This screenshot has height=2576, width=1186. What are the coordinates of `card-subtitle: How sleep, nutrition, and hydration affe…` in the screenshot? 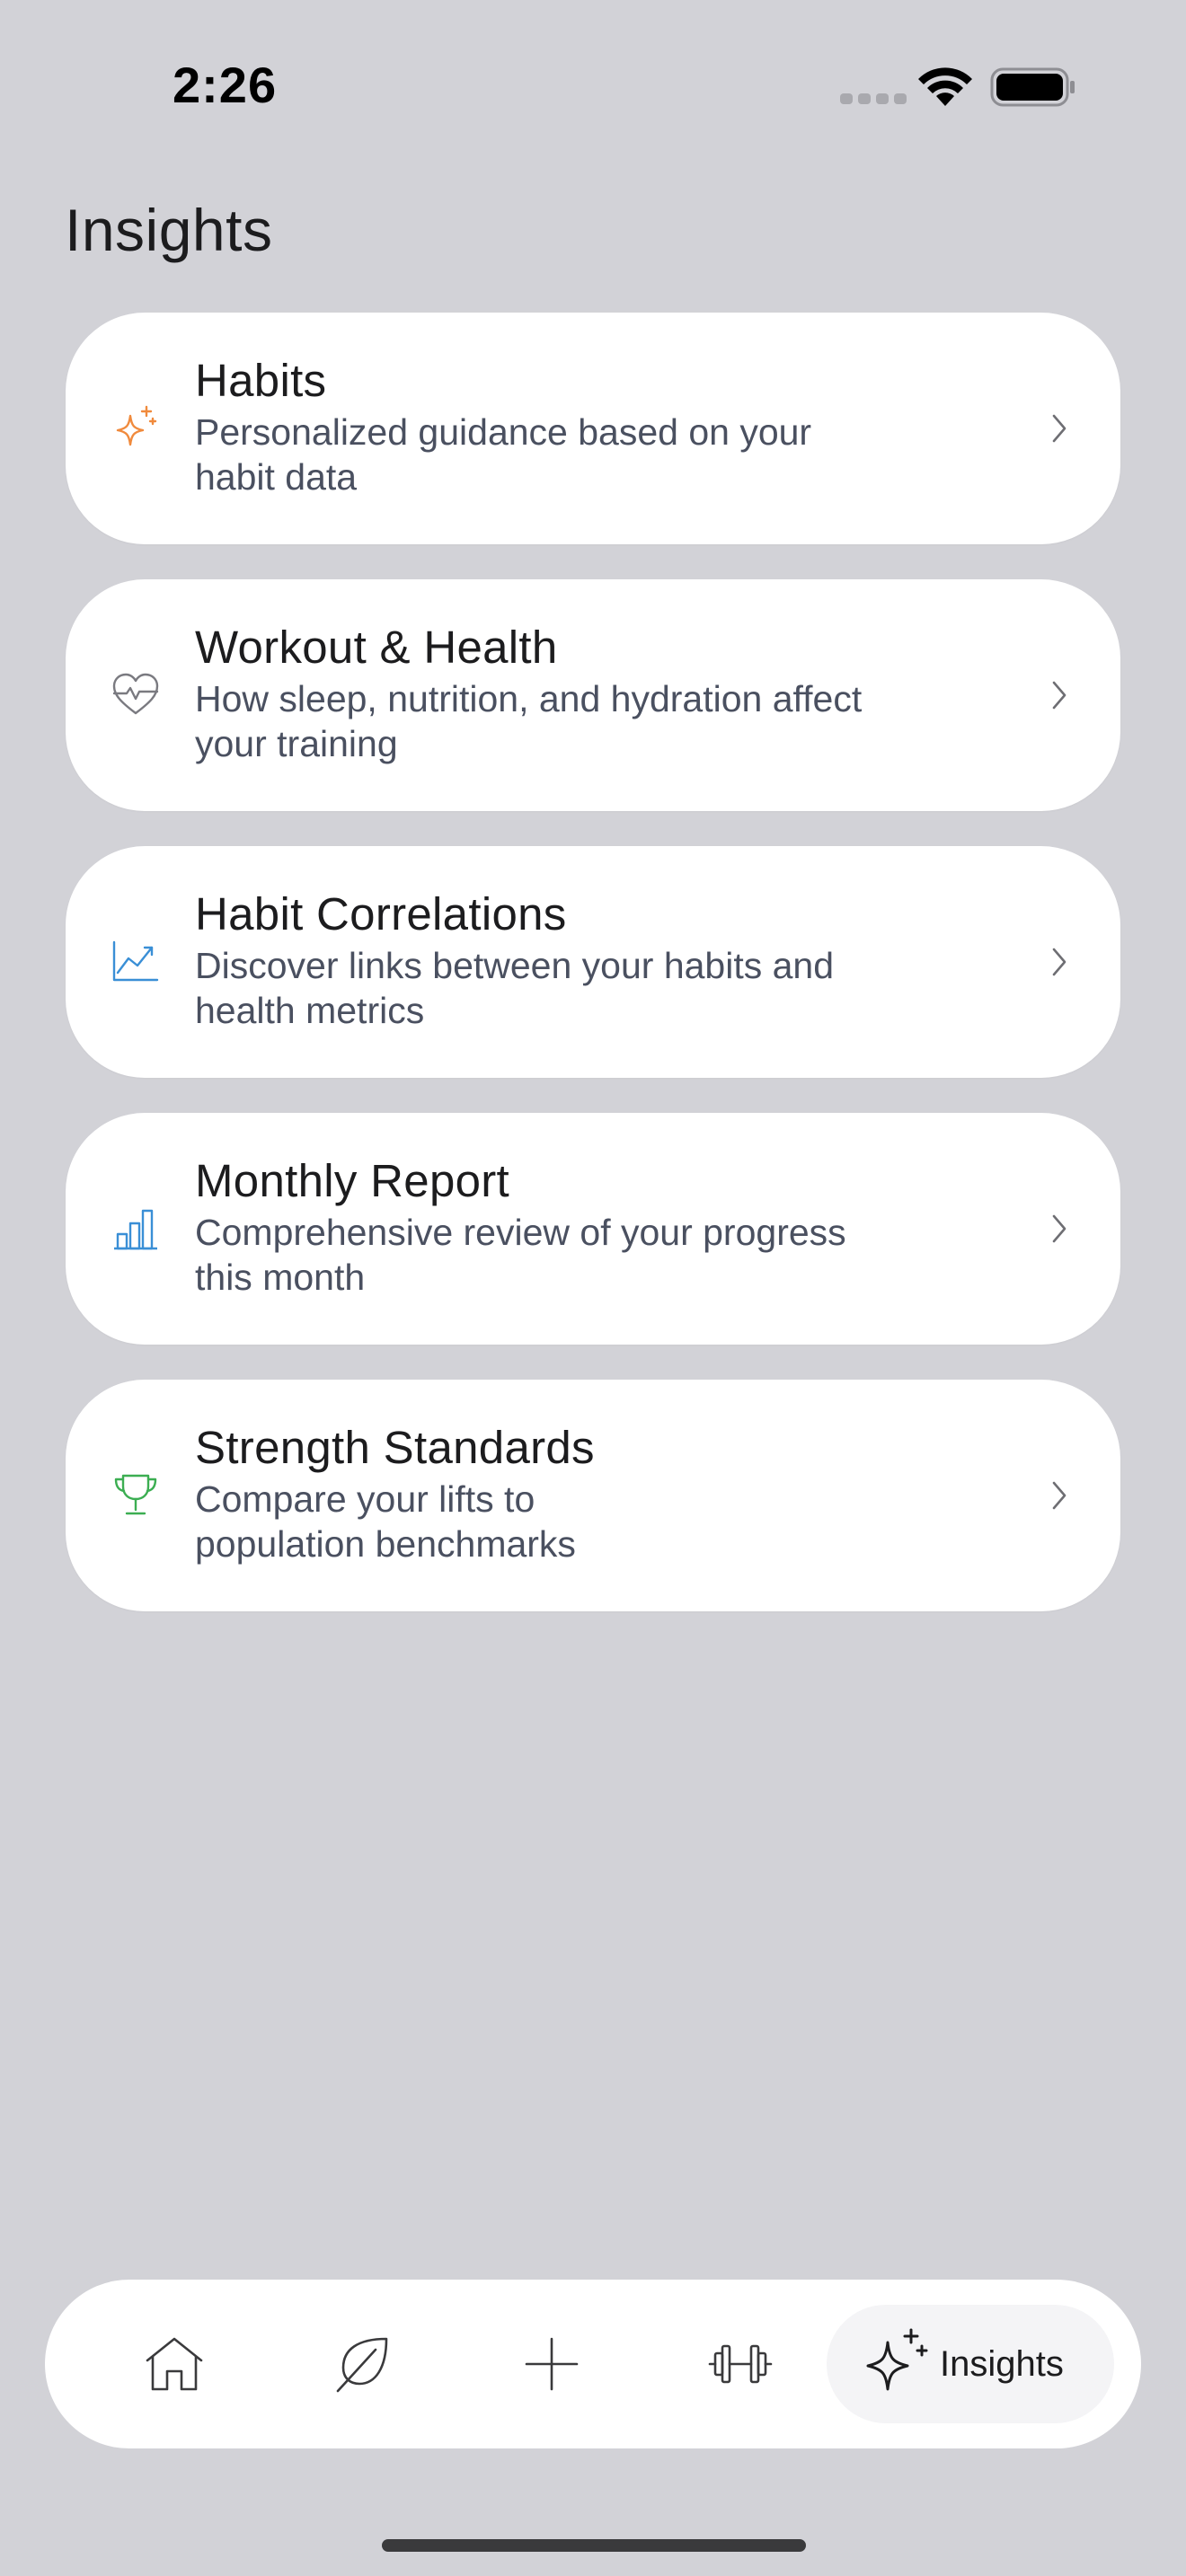 It's located at (590, 721).